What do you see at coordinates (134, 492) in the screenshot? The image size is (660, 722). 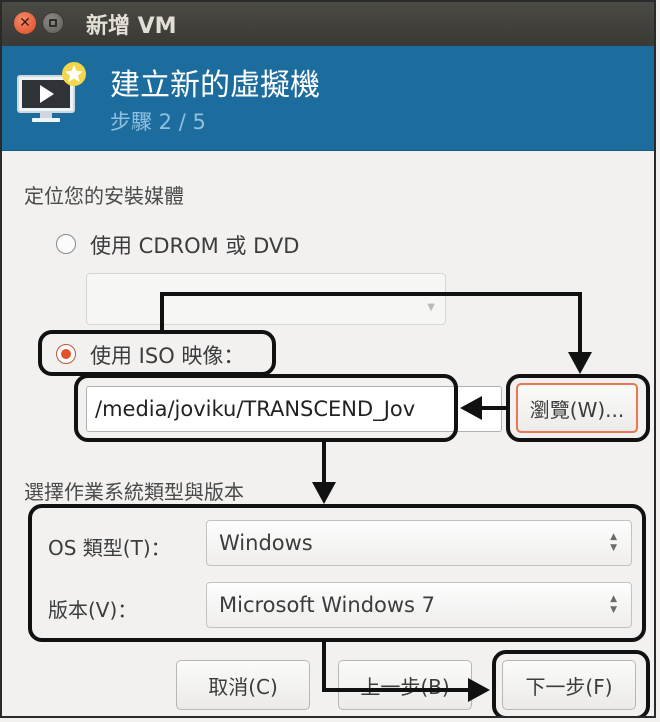 I see `os-selection-label: 選擇作業系統類型與版本` at bounding box center [134, 492].